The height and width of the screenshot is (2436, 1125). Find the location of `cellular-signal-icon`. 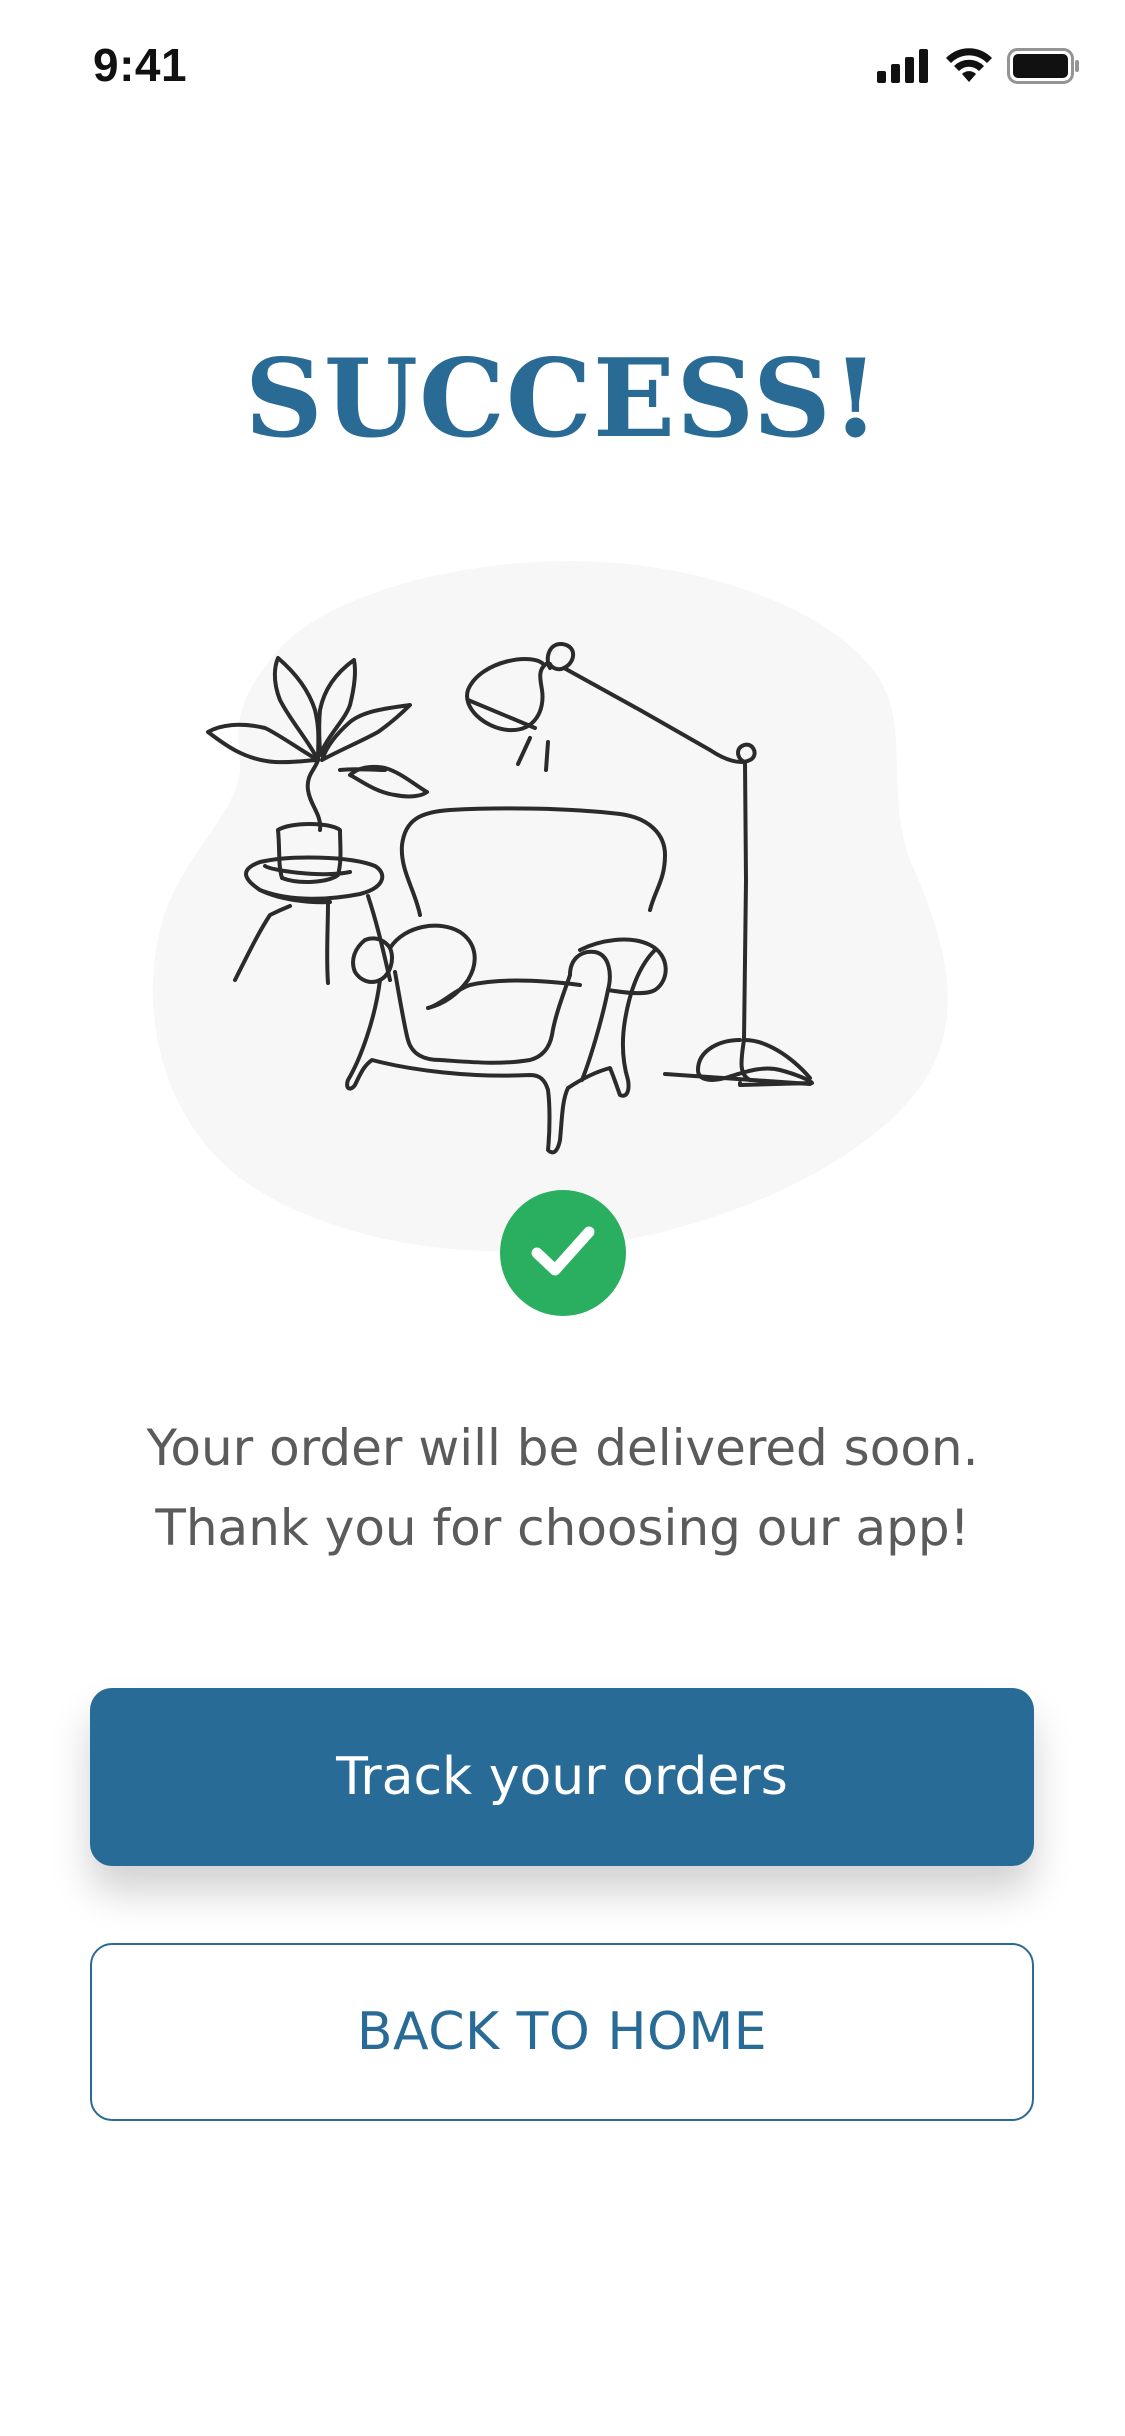

cellular-signal-icon is located at coordinates (904, 68).